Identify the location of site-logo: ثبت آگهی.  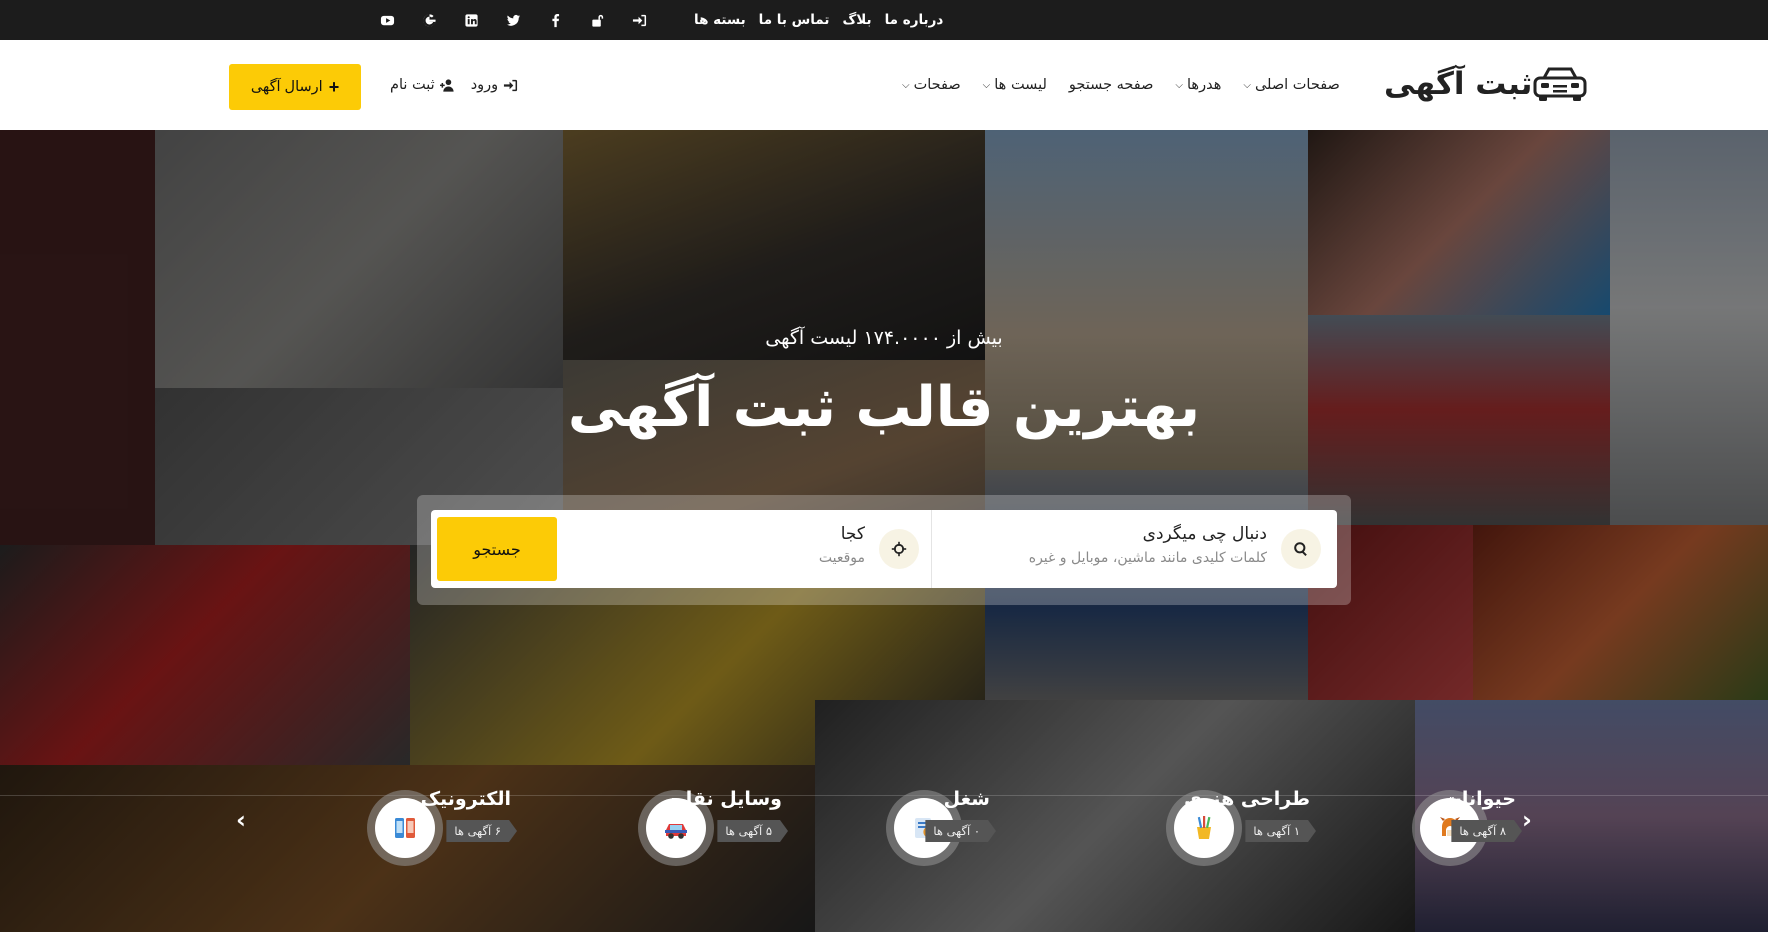
(1483, 84).